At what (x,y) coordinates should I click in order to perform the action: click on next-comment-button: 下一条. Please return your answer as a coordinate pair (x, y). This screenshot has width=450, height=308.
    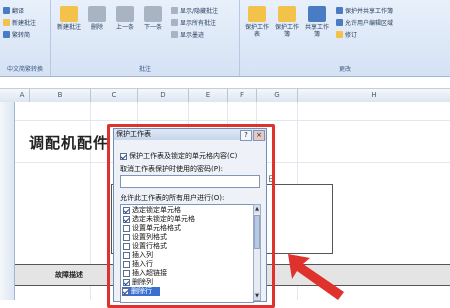
    Looking at the image, I should click on (153, 18).